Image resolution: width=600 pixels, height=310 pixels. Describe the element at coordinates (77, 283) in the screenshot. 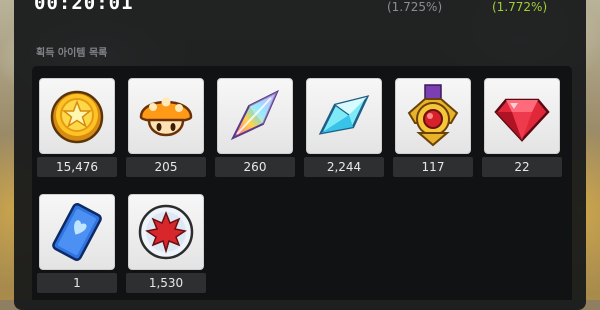

I see `item-count: 1` at that location.